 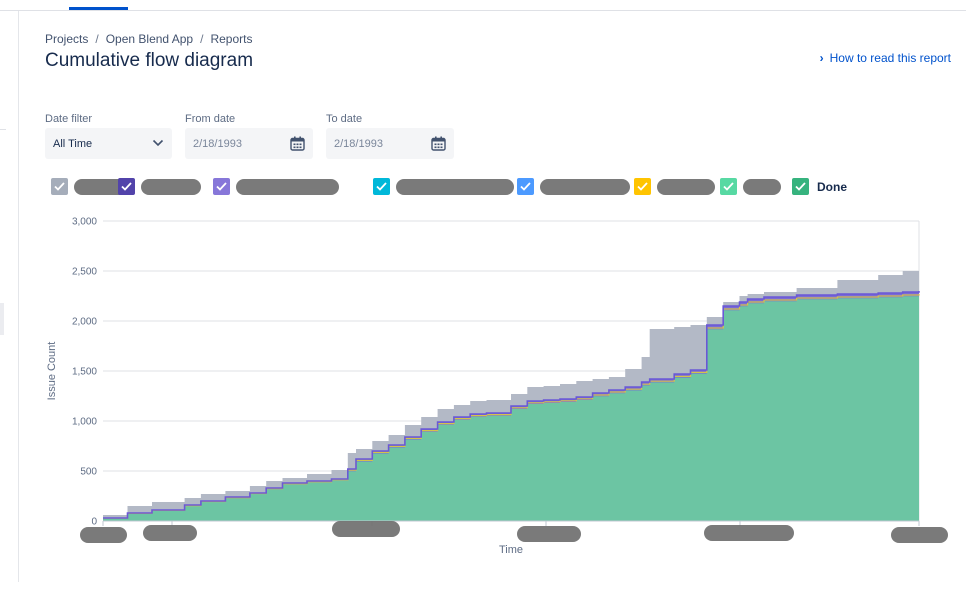 What do you see at coordinates (88, 472) in the screenshot?
I see `y-tick-label: 500` at bounding box center [88, 472].